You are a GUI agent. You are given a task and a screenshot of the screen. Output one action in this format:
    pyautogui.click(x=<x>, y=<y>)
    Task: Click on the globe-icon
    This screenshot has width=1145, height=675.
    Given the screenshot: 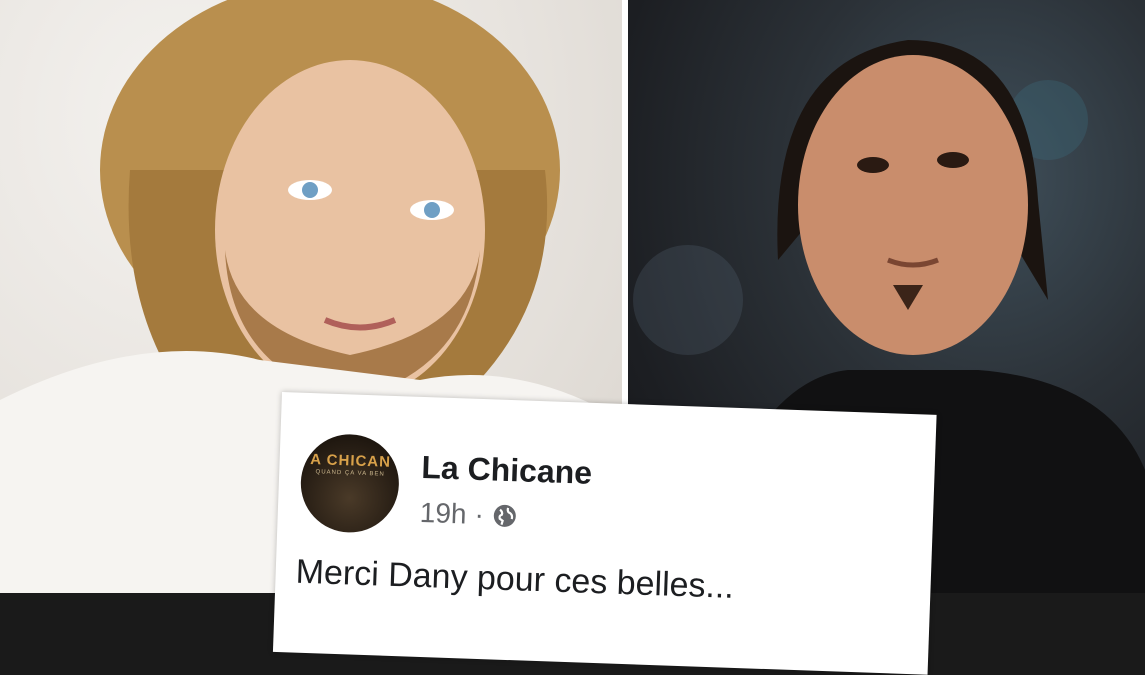 What is the action you would take?
    pyautogui.click(x=504, y=515)
    